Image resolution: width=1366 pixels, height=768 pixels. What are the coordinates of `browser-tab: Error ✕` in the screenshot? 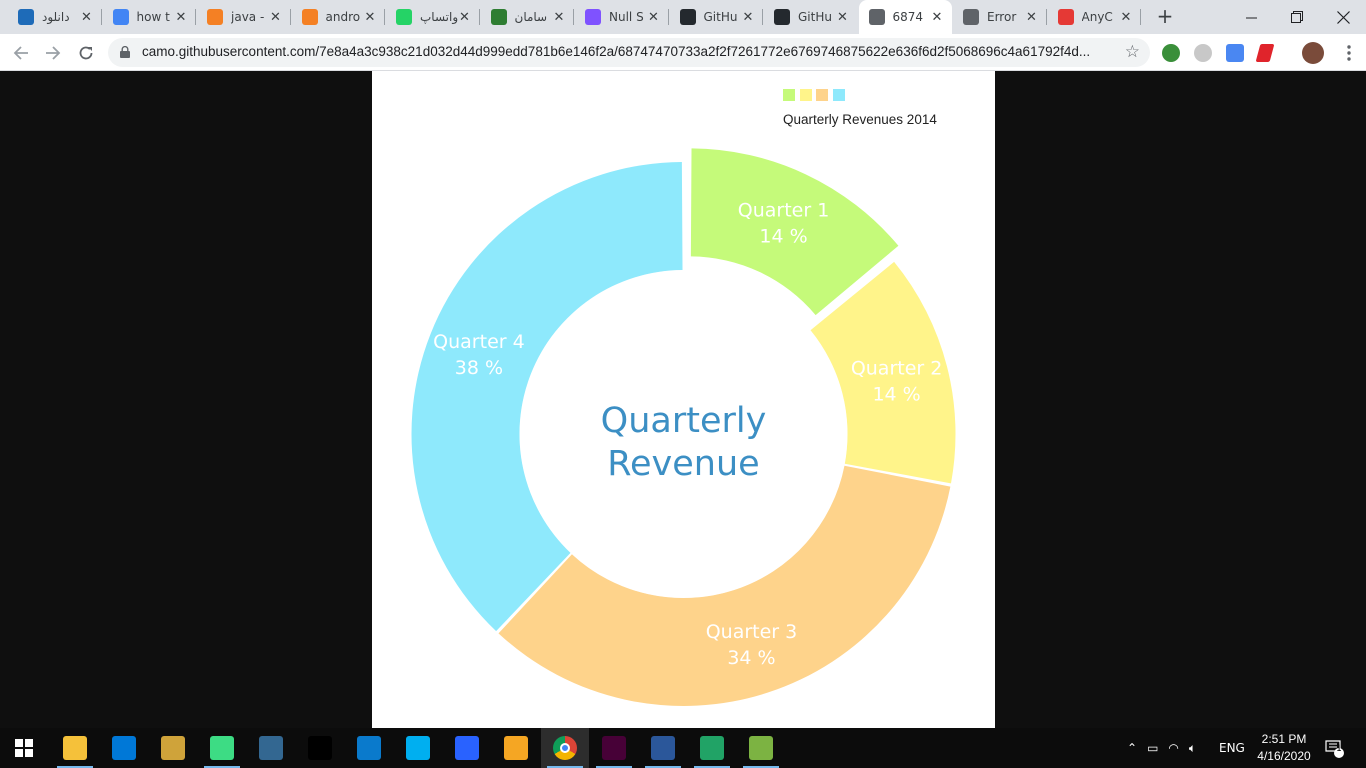 It's located at (1000, 17).